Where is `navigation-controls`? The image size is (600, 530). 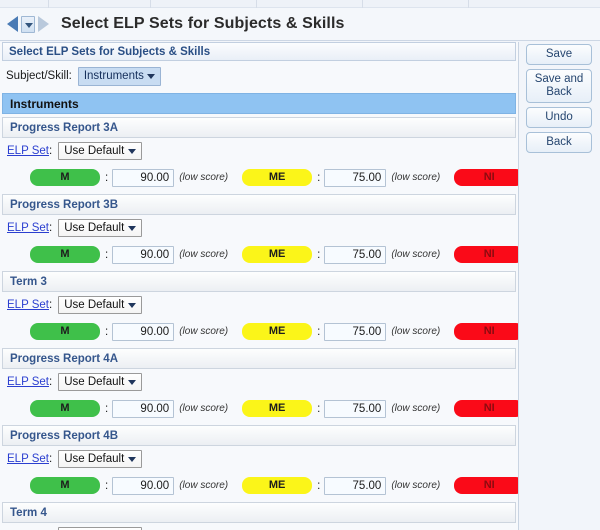
navigation-controls is located at coordinates (28, 24).